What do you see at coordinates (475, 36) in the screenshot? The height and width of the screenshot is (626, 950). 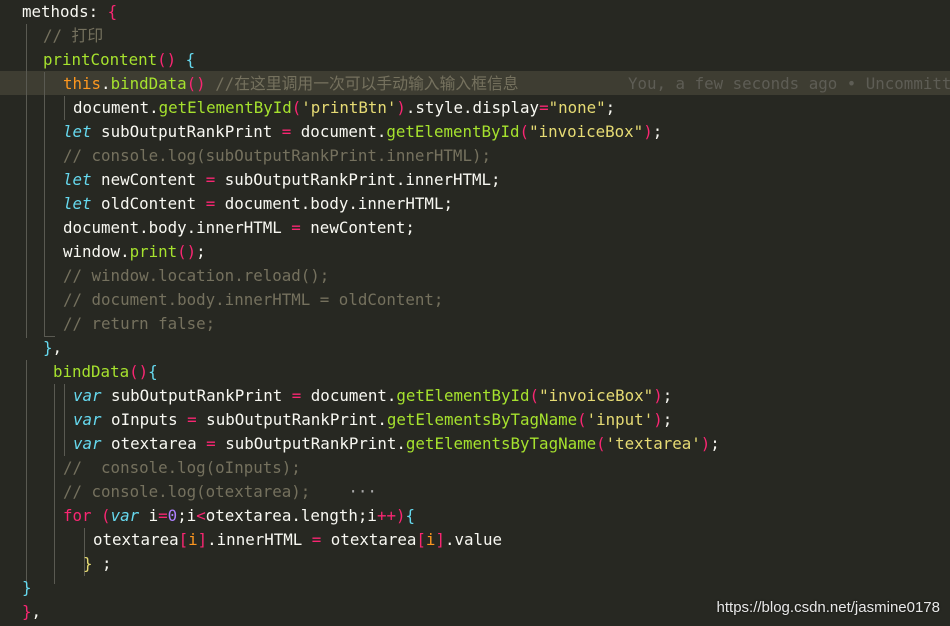 I see `code-line: // 打印` at bounding box center [475, 36].